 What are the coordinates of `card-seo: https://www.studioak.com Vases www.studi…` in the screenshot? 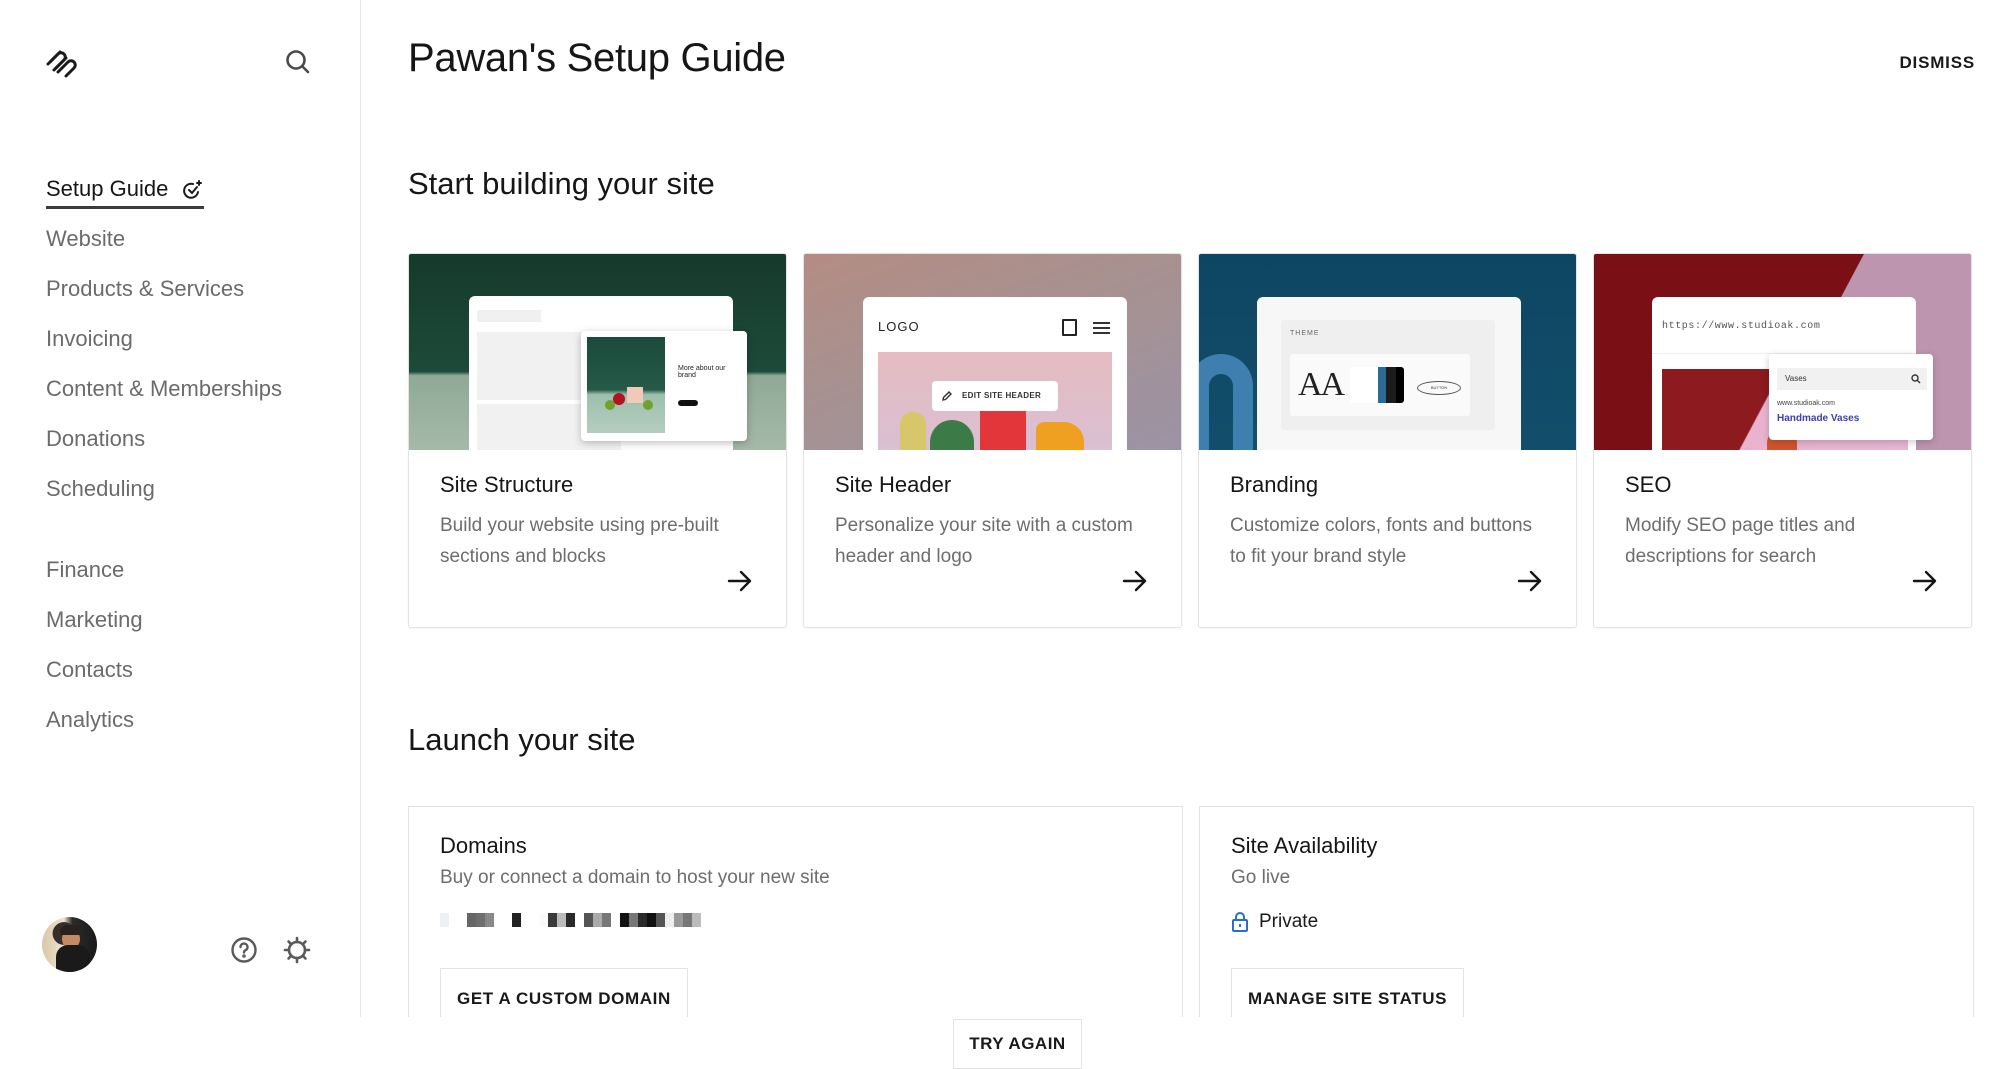 It's located at (1782, 440).